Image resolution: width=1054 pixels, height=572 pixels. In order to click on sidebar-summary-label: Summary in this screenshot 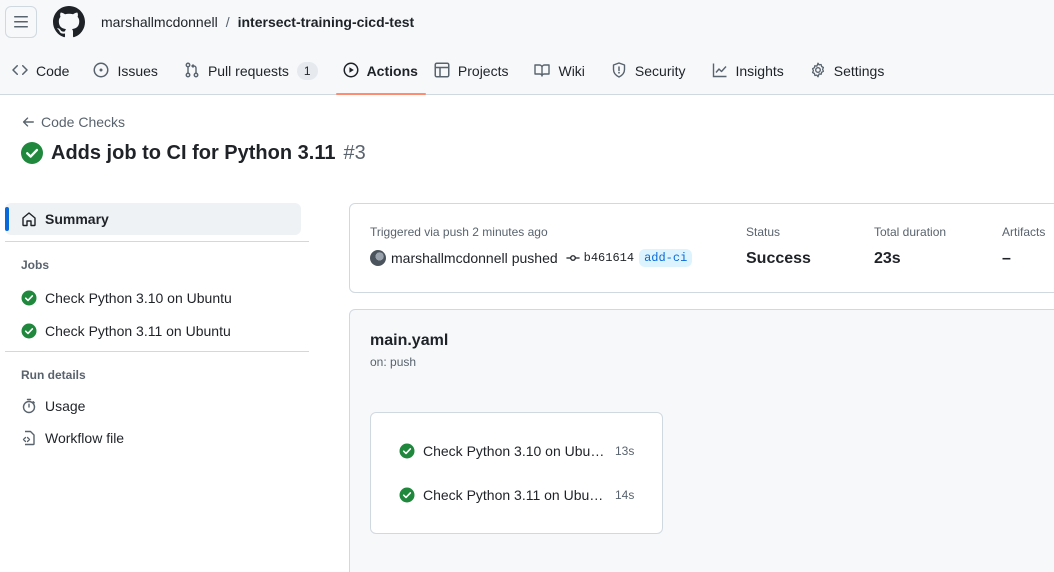, I will do `click(77, 219)`.